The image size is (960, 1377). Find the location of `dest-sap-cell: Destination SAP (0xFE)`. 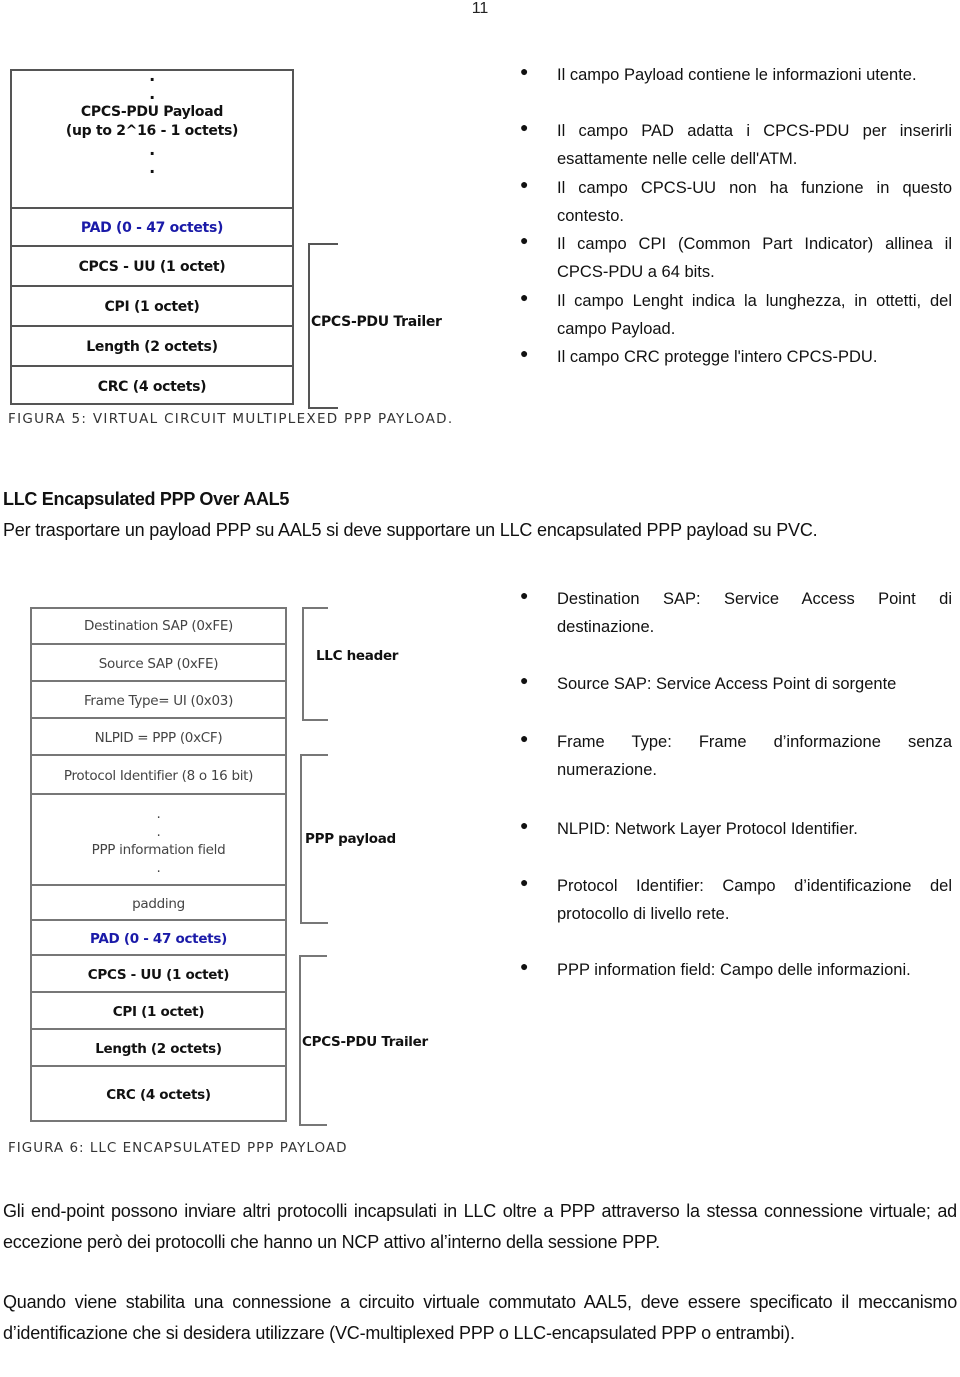

dest-sap-cell: Destination SAP (0xFE) is located at coordinates (158, 626).